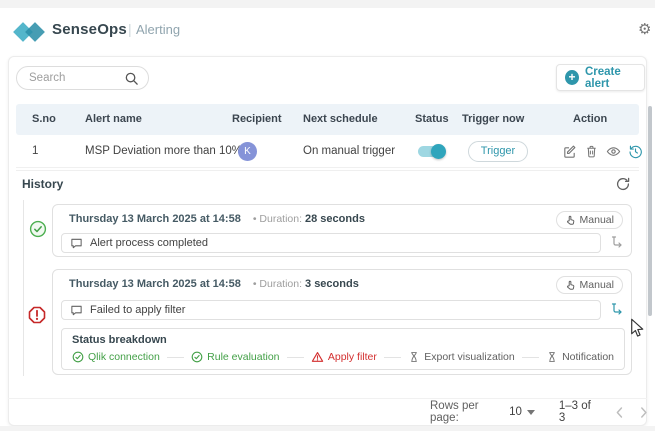  Describe the element at coordinates (131, 78) in the screenshot. I see `search-icon` at that location.